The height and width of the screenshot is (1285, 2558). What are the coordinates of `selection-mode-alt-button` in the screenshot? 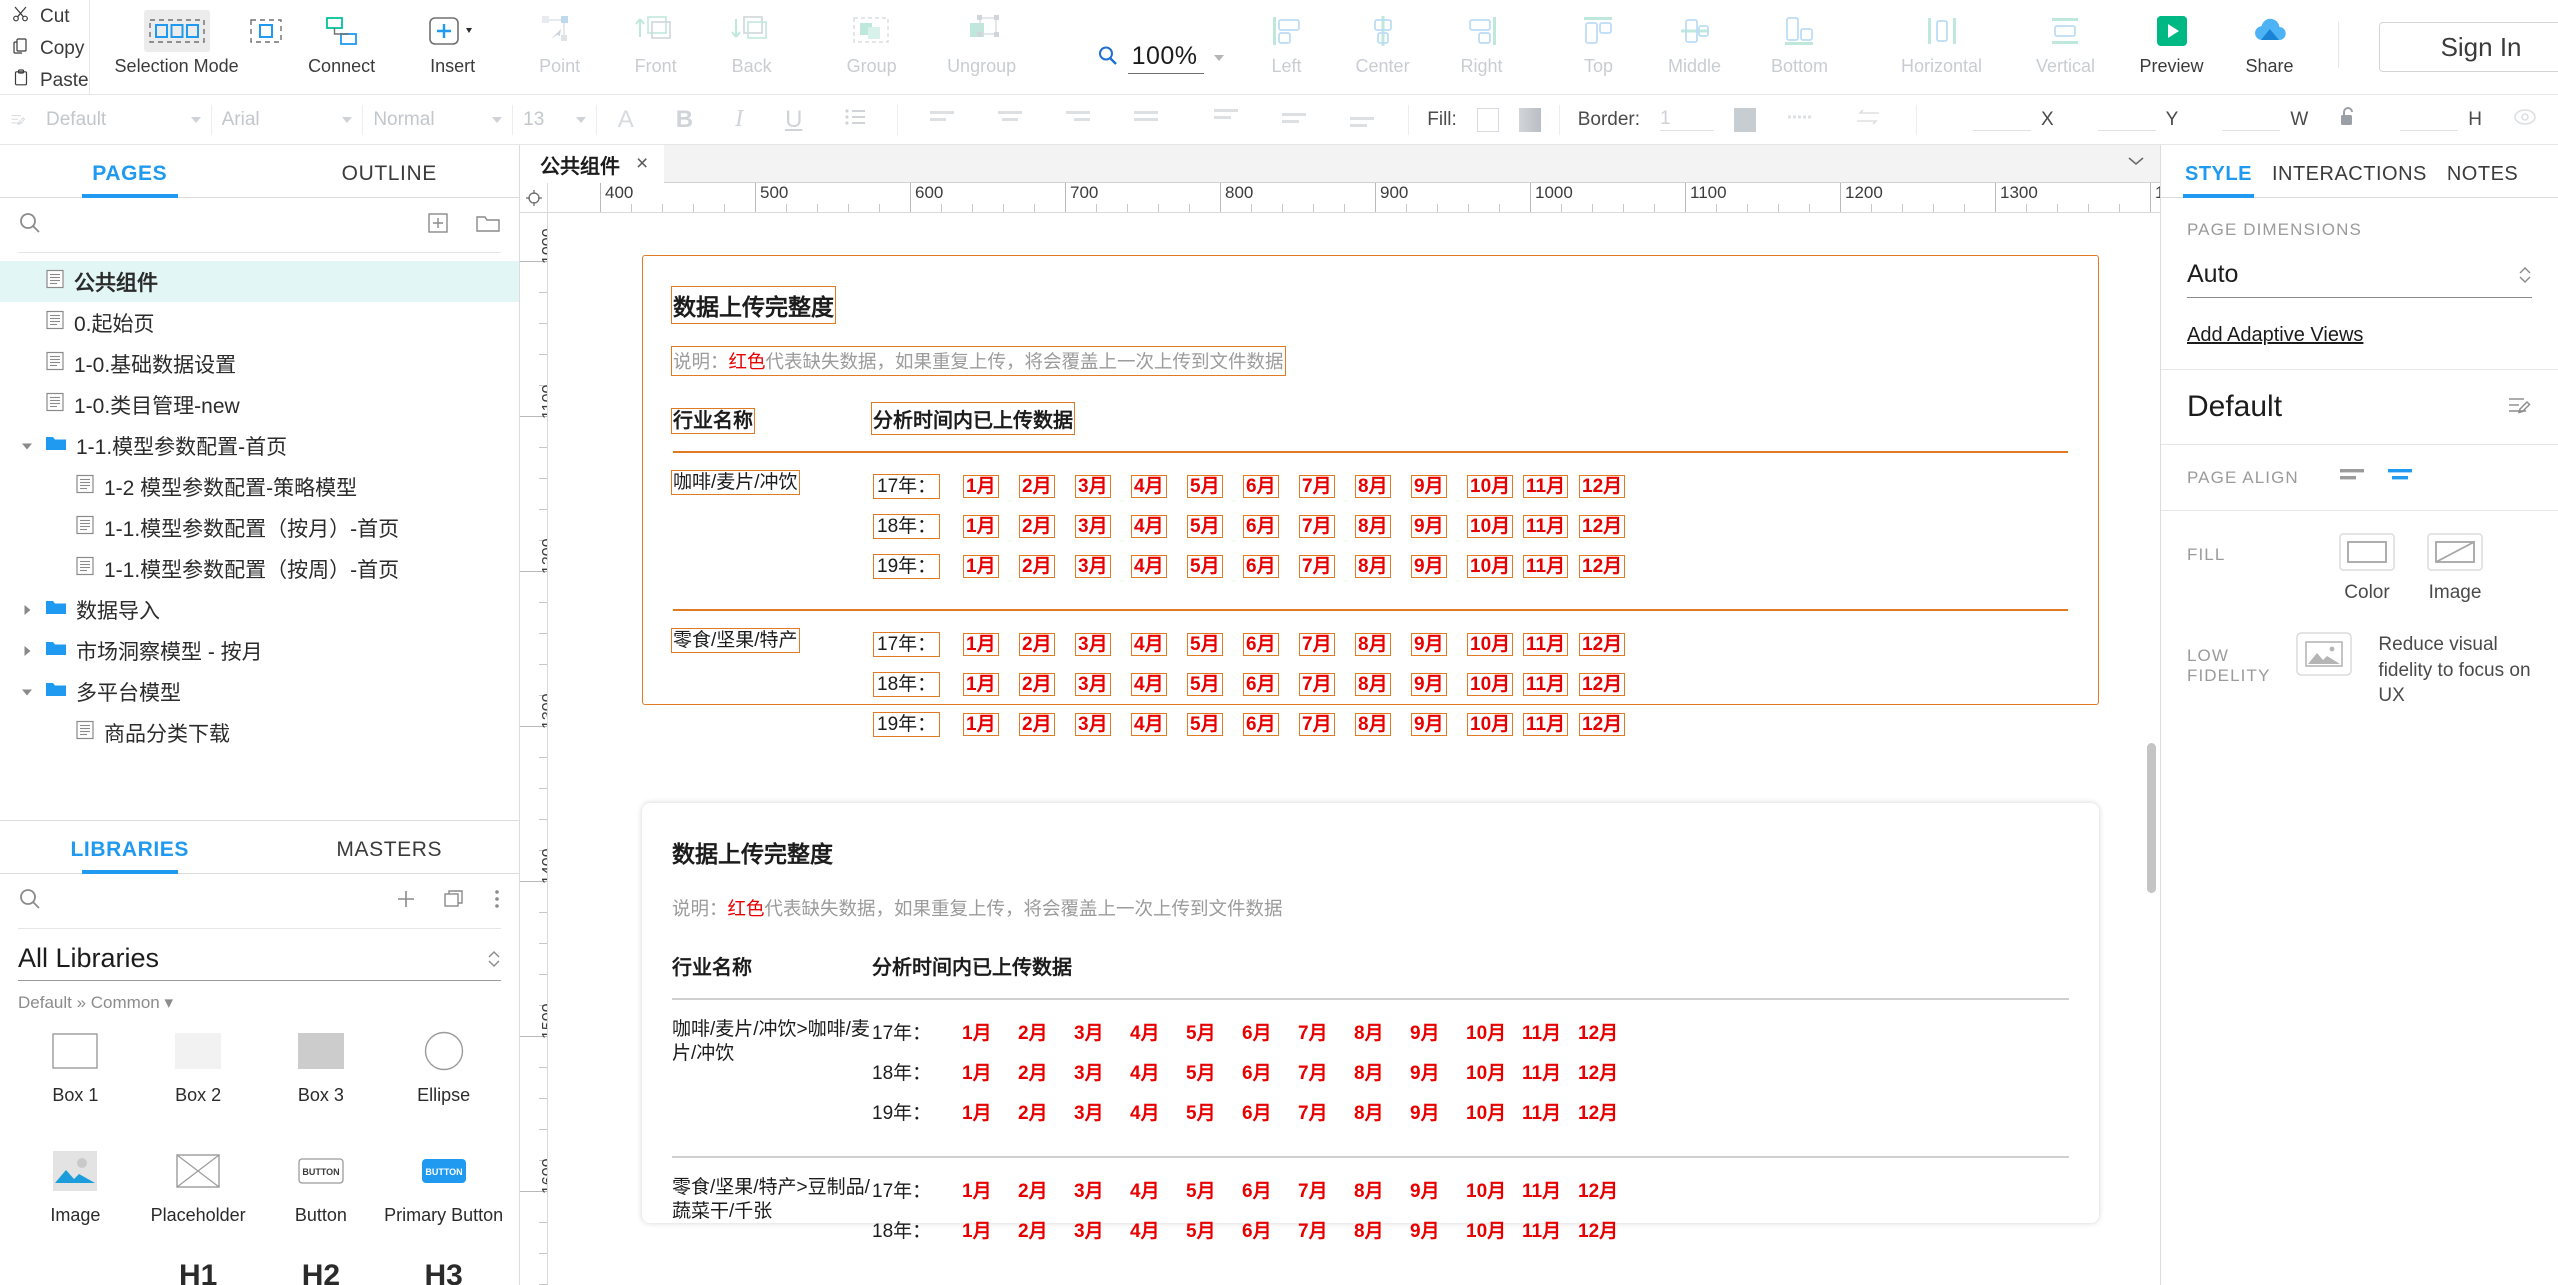 It's located at (266, 47).